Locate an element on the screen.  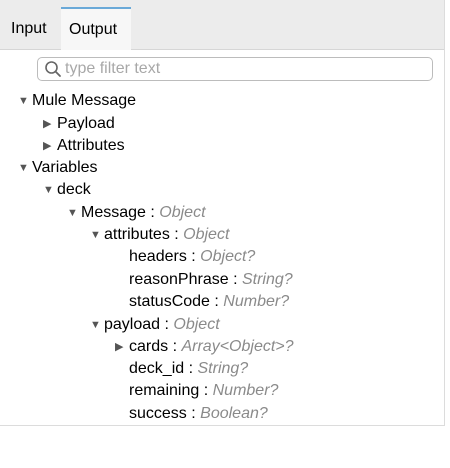
tree-node-attributes: ▶ Attributes is located at coordinates (84, 146).